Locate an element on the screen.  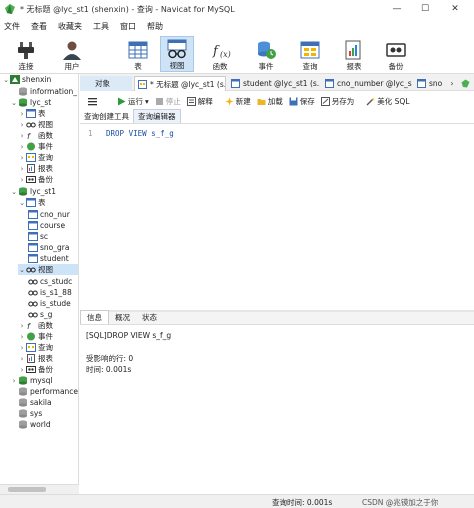
tree-db-lyc_st1: ⌄ lyc_st1 is located at coordinates (33, 191).